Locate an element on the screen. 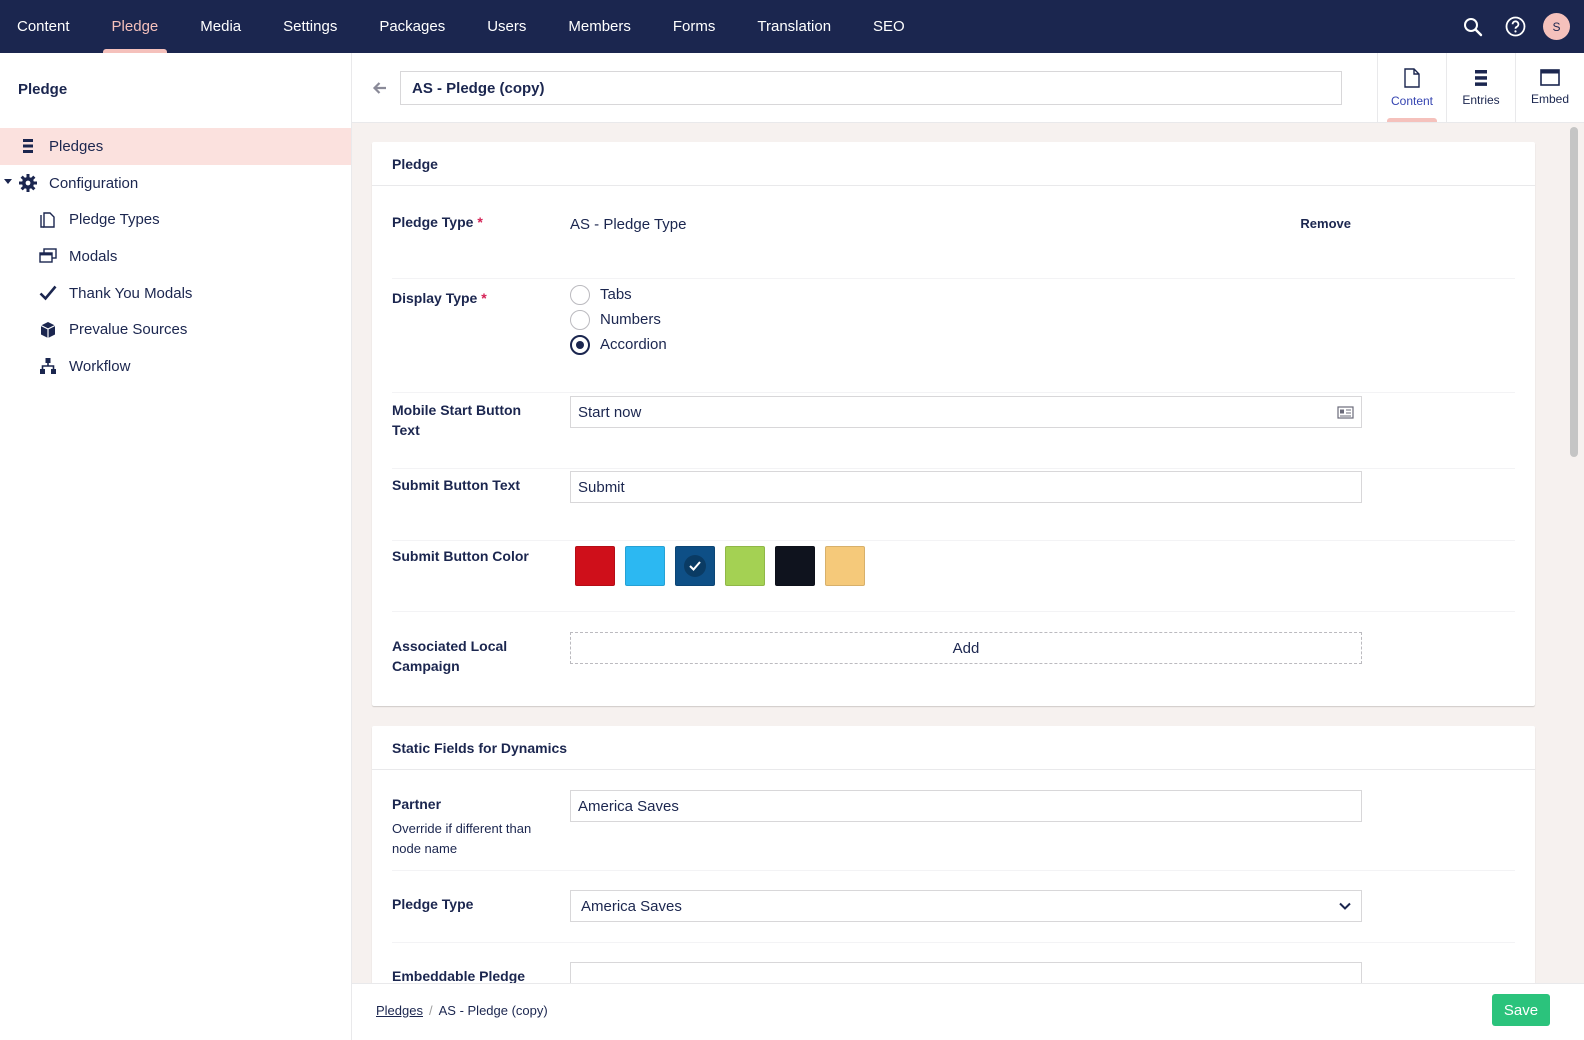 This screenshot has height=1040, width=1584. sidebar-item-workflow: Workflow is located at coordinates (175, 366).